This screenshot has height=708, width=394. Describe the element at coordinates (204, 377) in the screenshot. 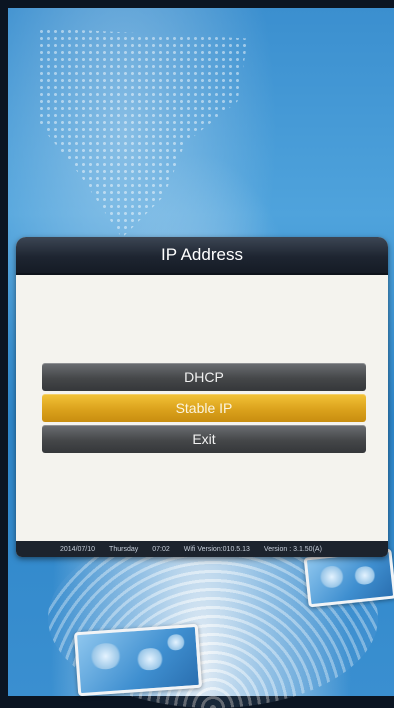

I see `menu-item-dhcp: DHCP` at that location.